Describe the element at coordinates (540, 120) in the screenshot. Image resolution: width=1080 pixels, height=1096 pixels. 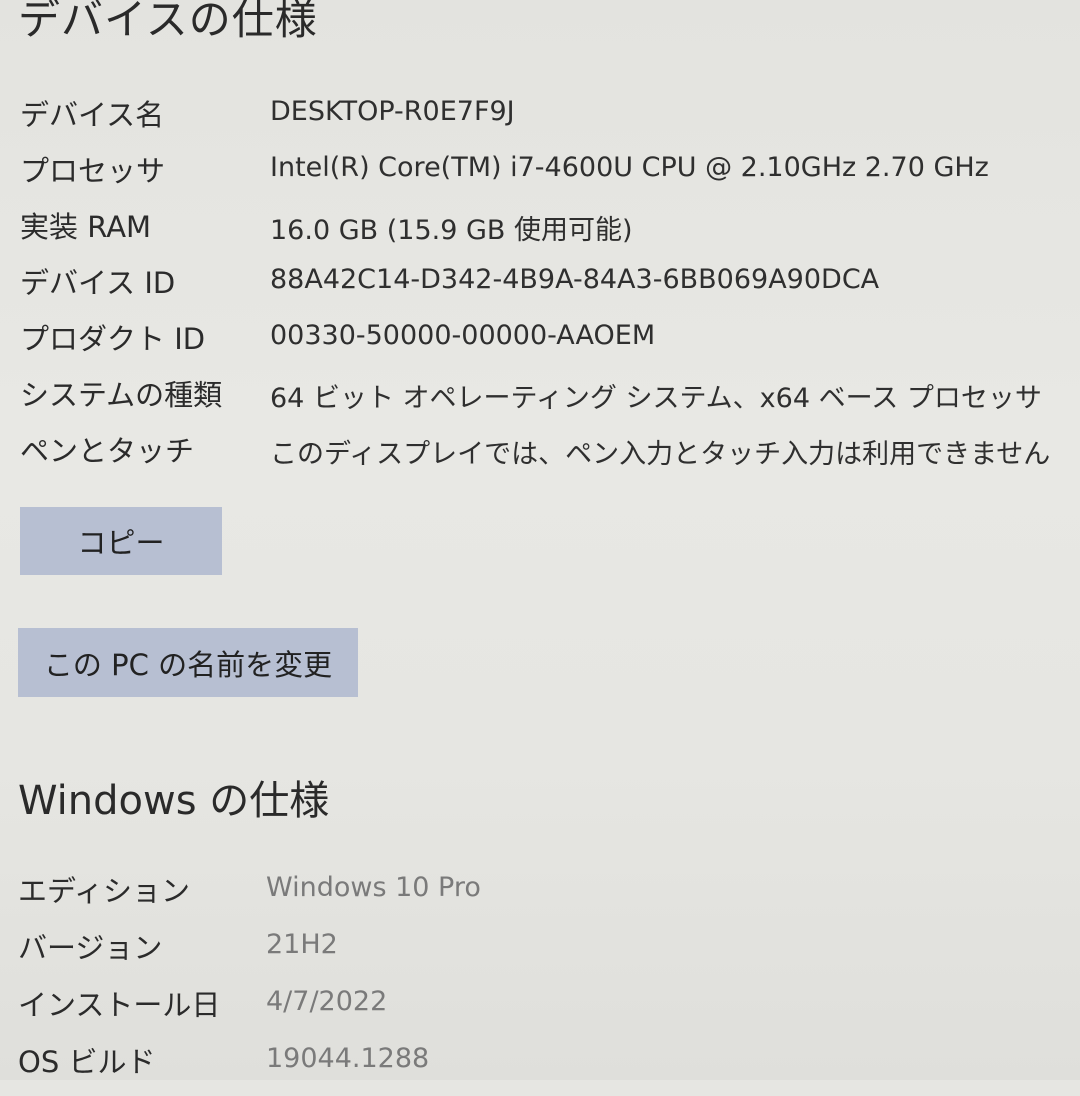
I see `spec-row-device-name: デバイス名 DESKTOP-R0E7F9J` at that location.